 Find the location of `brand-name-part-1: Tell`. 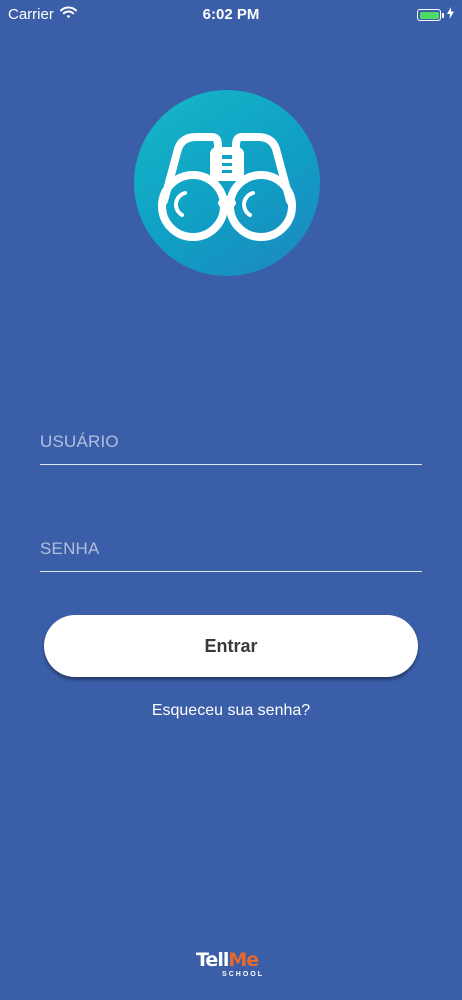

brand-name-part-1: Tell is located at coordinates (212, 960).